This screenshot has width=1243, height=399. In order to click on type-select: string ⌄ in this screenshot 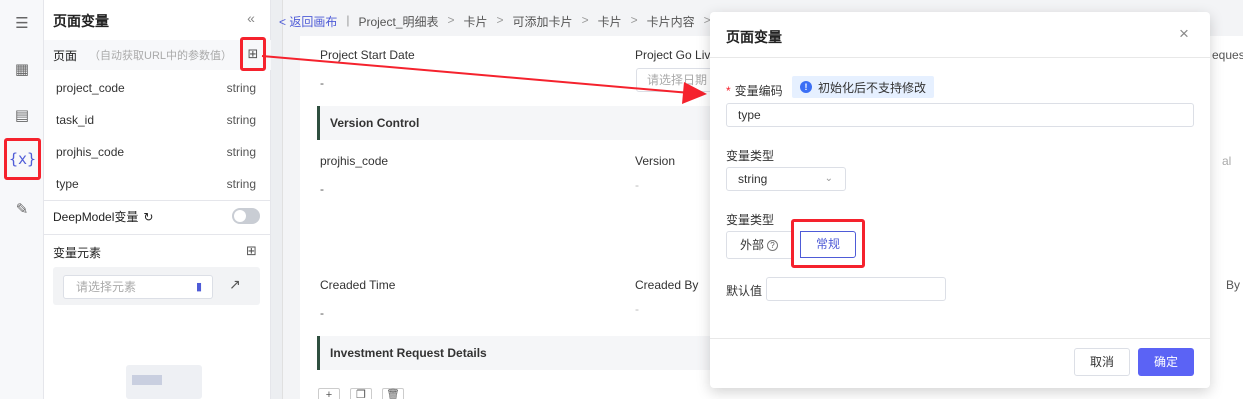, I will do `click(786, 179)`.